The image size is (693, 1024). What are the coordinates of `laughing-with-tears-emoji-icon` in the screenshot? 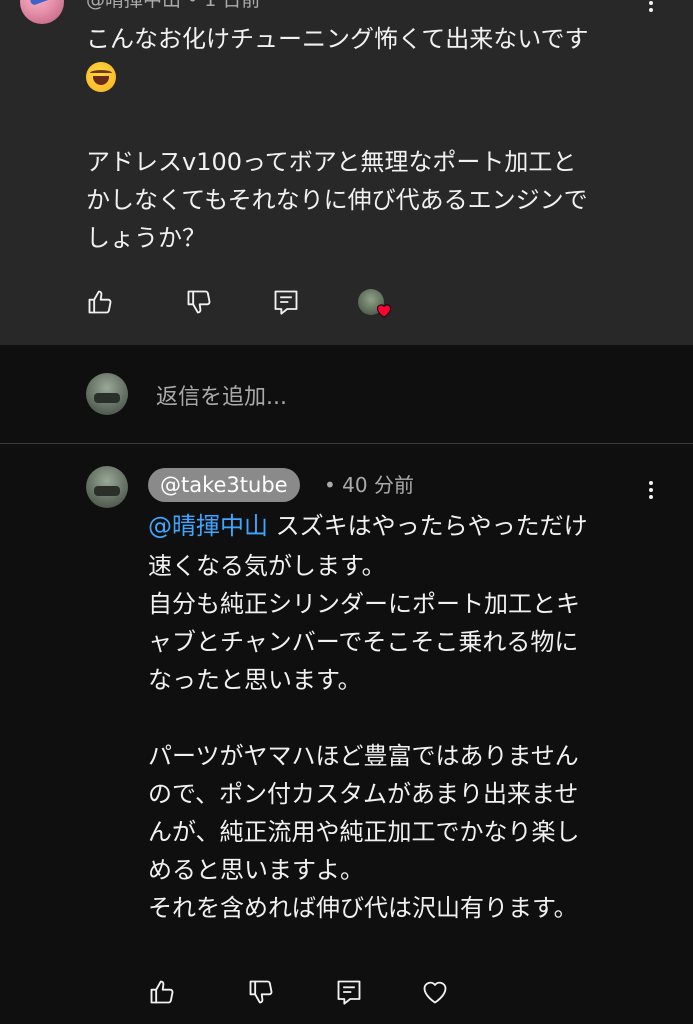 It's located at (101, 77).